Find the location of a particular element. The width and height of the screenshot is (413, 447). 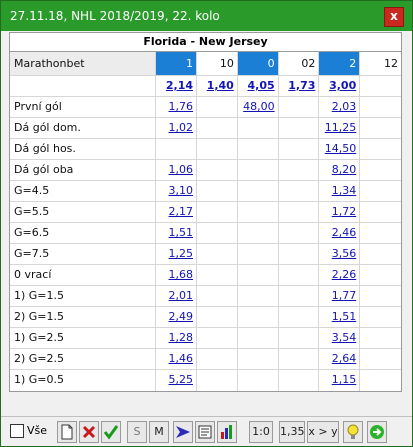

odds-cell: 5,25 is located at coordinates (177, 380).